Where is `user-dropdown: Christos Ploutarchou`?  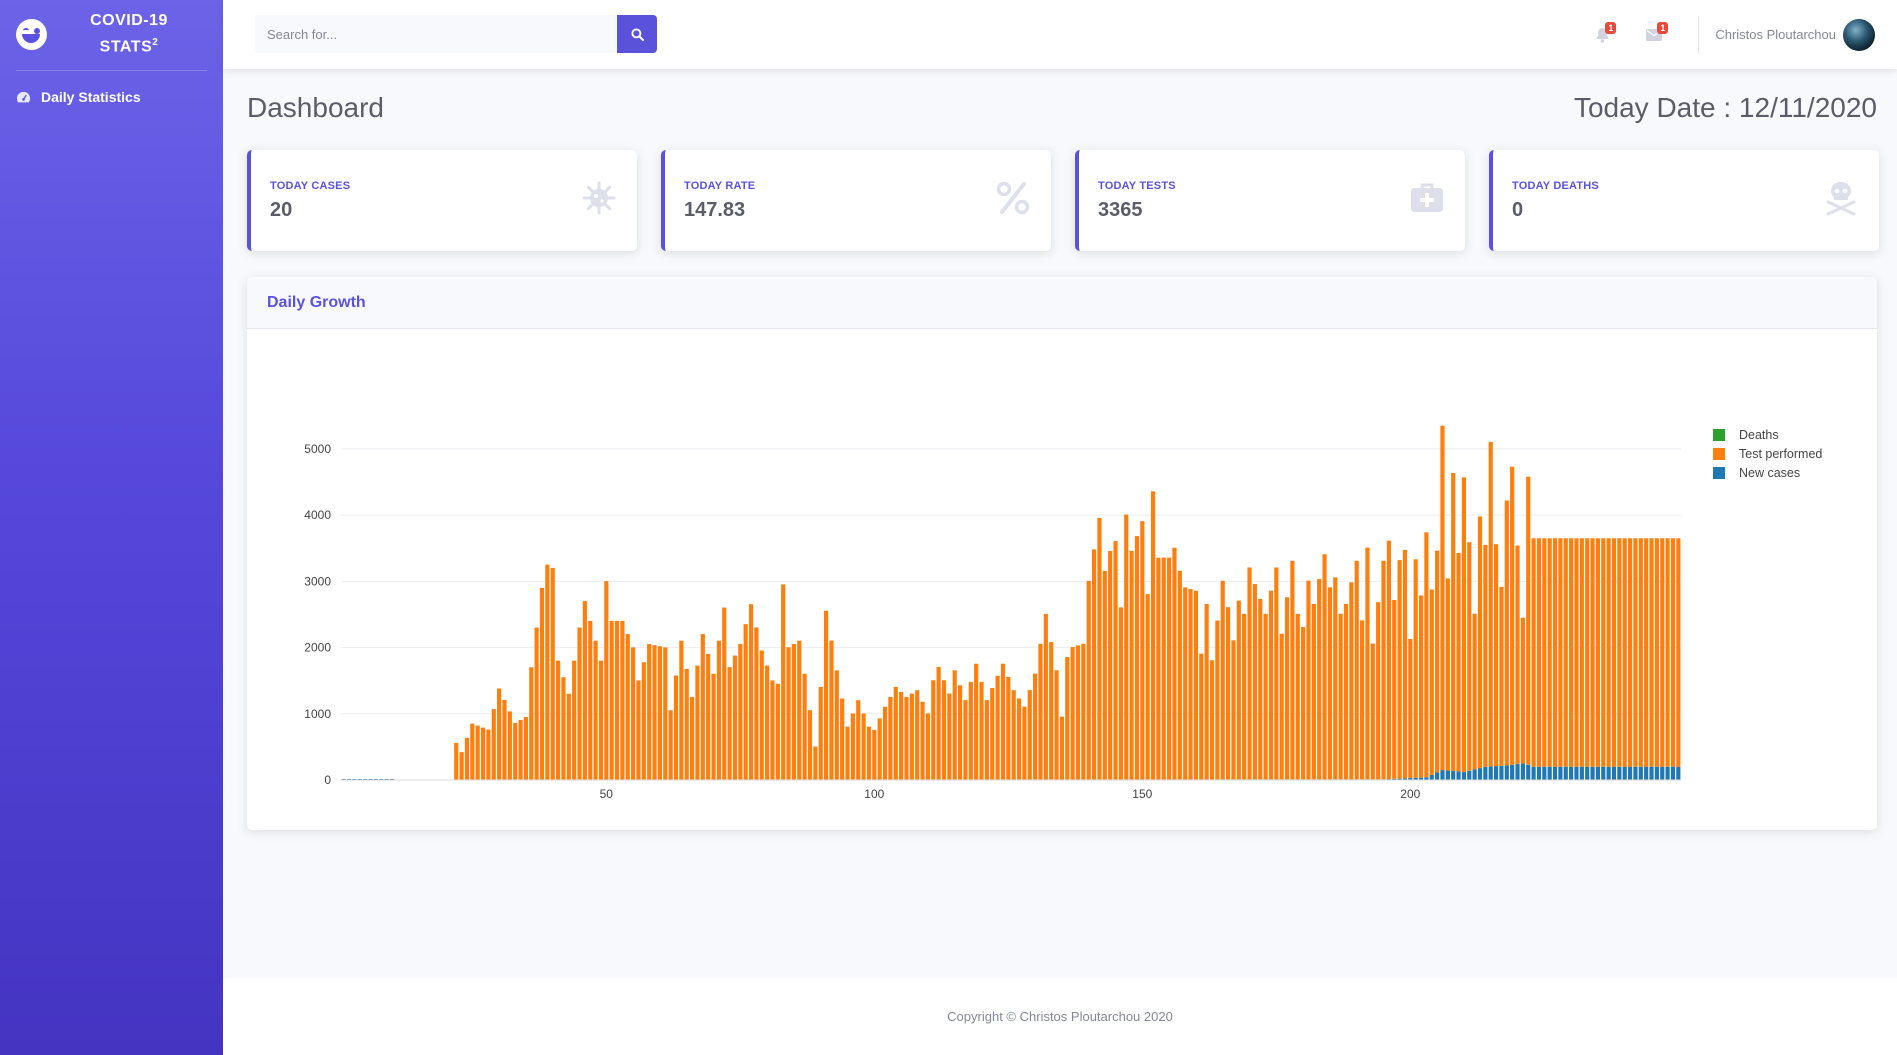
user-dropdown: Christos Ploutarchou is located at coordinates (1806, 34).